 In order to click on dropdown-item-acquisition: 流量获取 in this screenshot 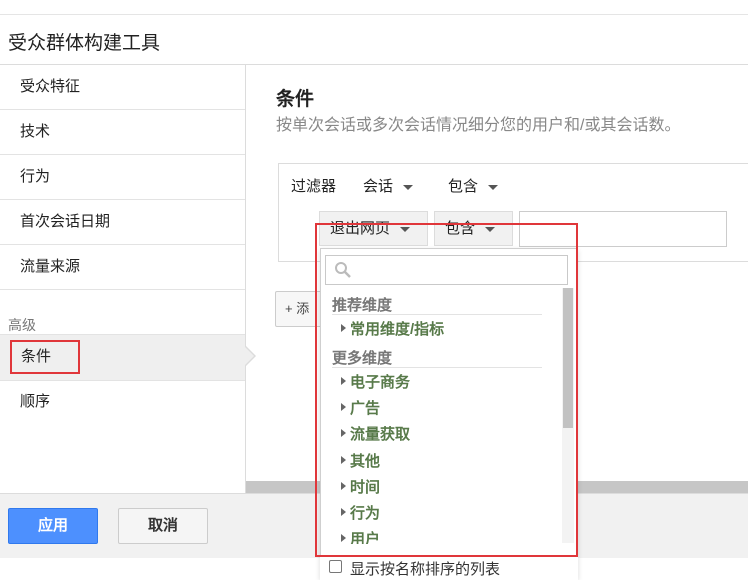, I will do `click(375, 433)`.